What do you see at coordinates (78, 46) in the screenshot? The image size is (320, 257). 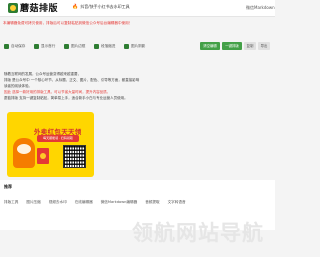 I see `toolbar-item-label: 图片边框` at bounding box center [78, 46].